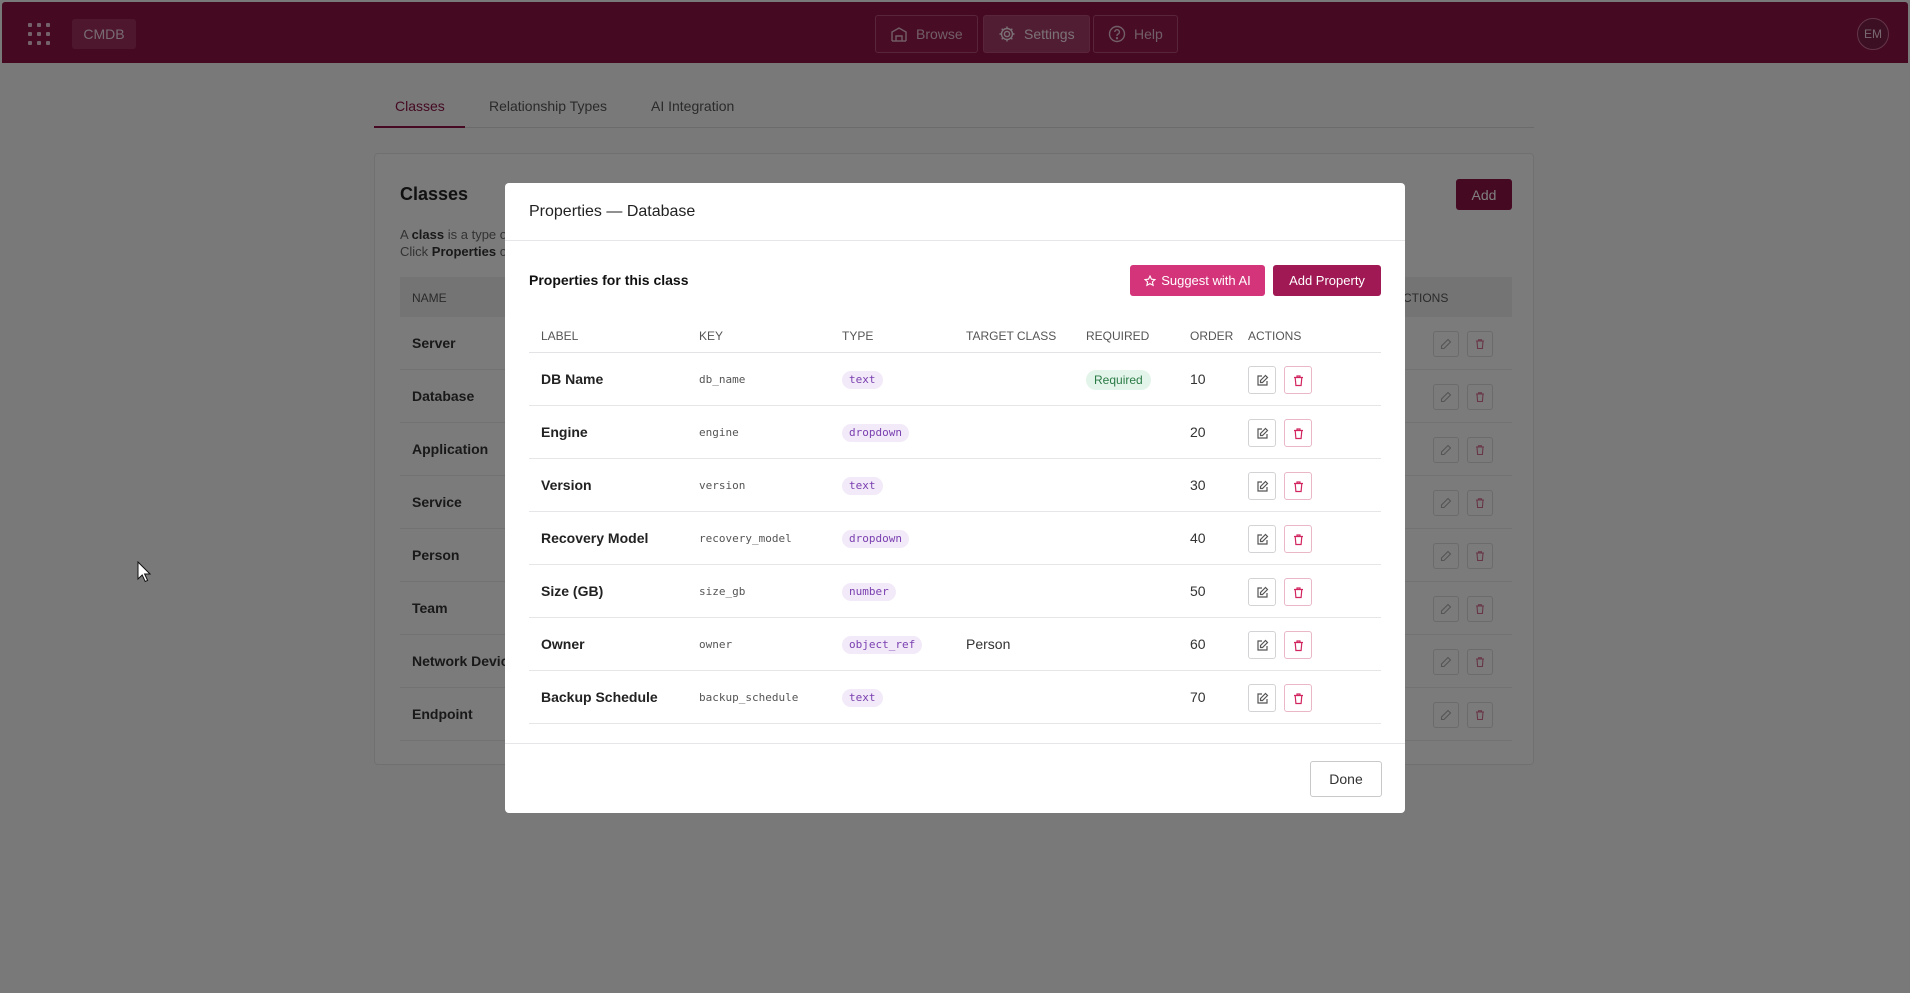 This screenshot has height=993, width=1910. Describe the element at coordinates (144, 572) in the screenshot. I see `mouse-cursor-icon` at that location.